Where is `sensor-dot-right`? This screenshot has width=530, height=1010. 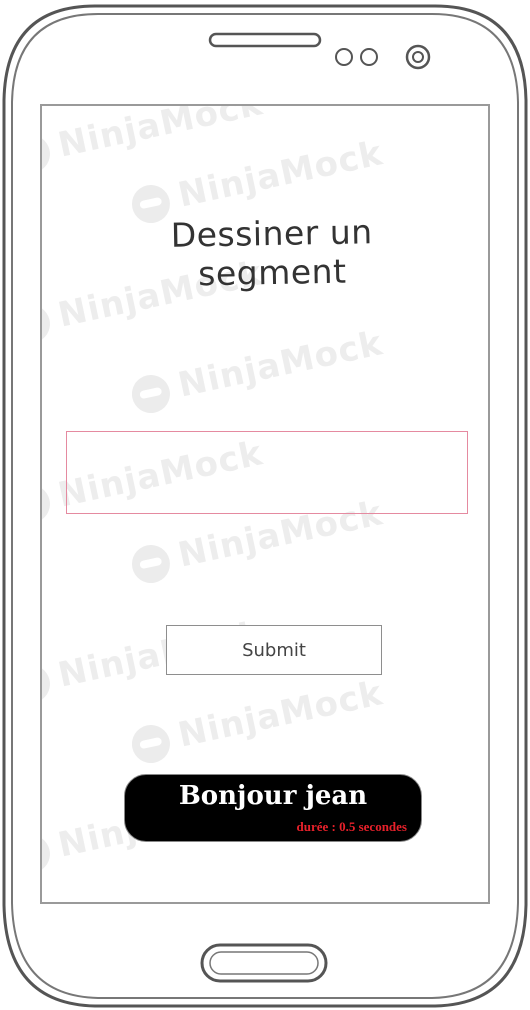 sensor-dot-right is located at coordinates (369, 57).